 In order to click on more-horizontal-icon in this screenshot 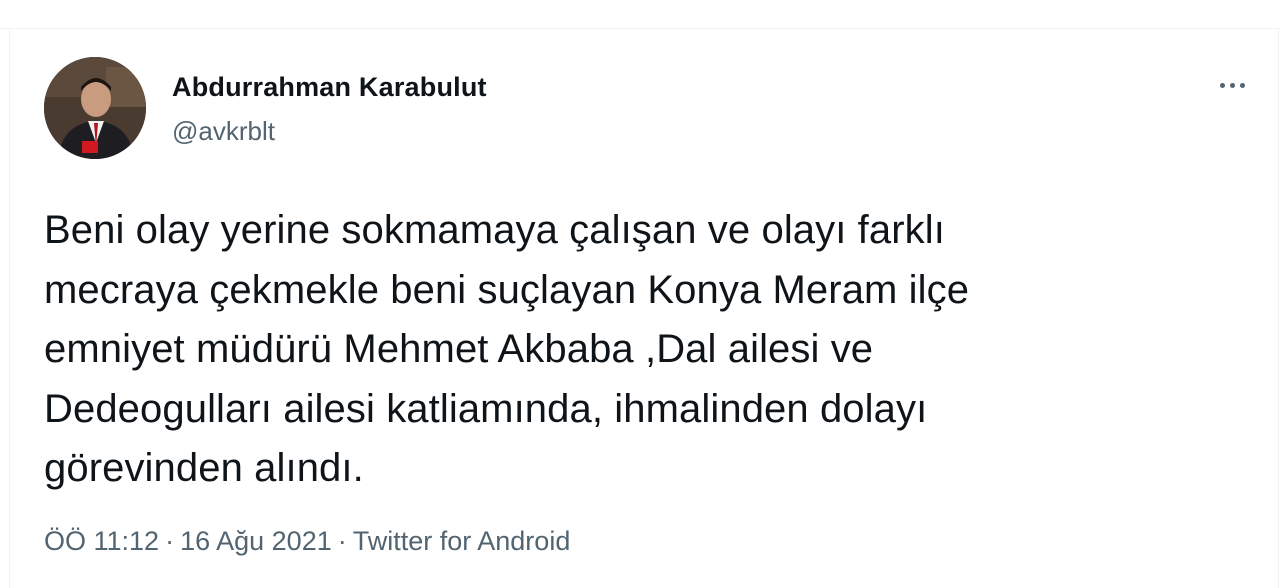, I will do `click(1222, 85)`.